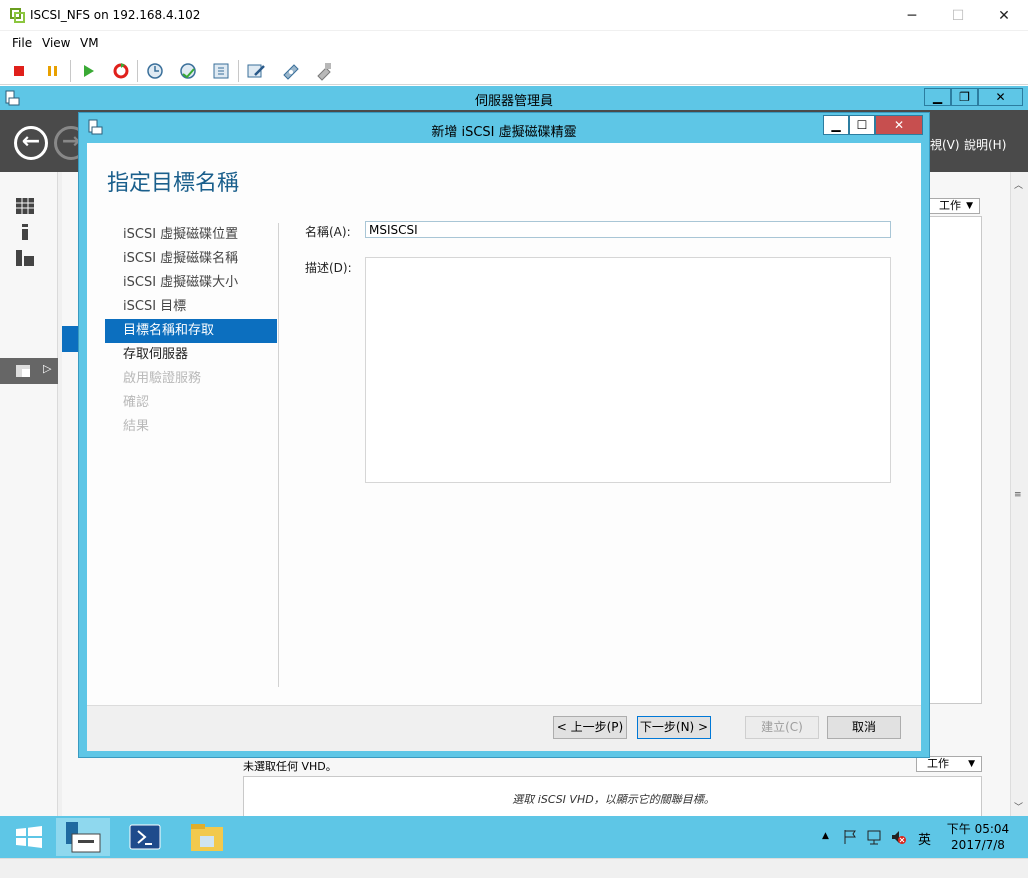 This screenshot has height=878, width=1028. Describe the element at coordinates (53, 71) in the screenshot. I see `pause-icon` at that location.